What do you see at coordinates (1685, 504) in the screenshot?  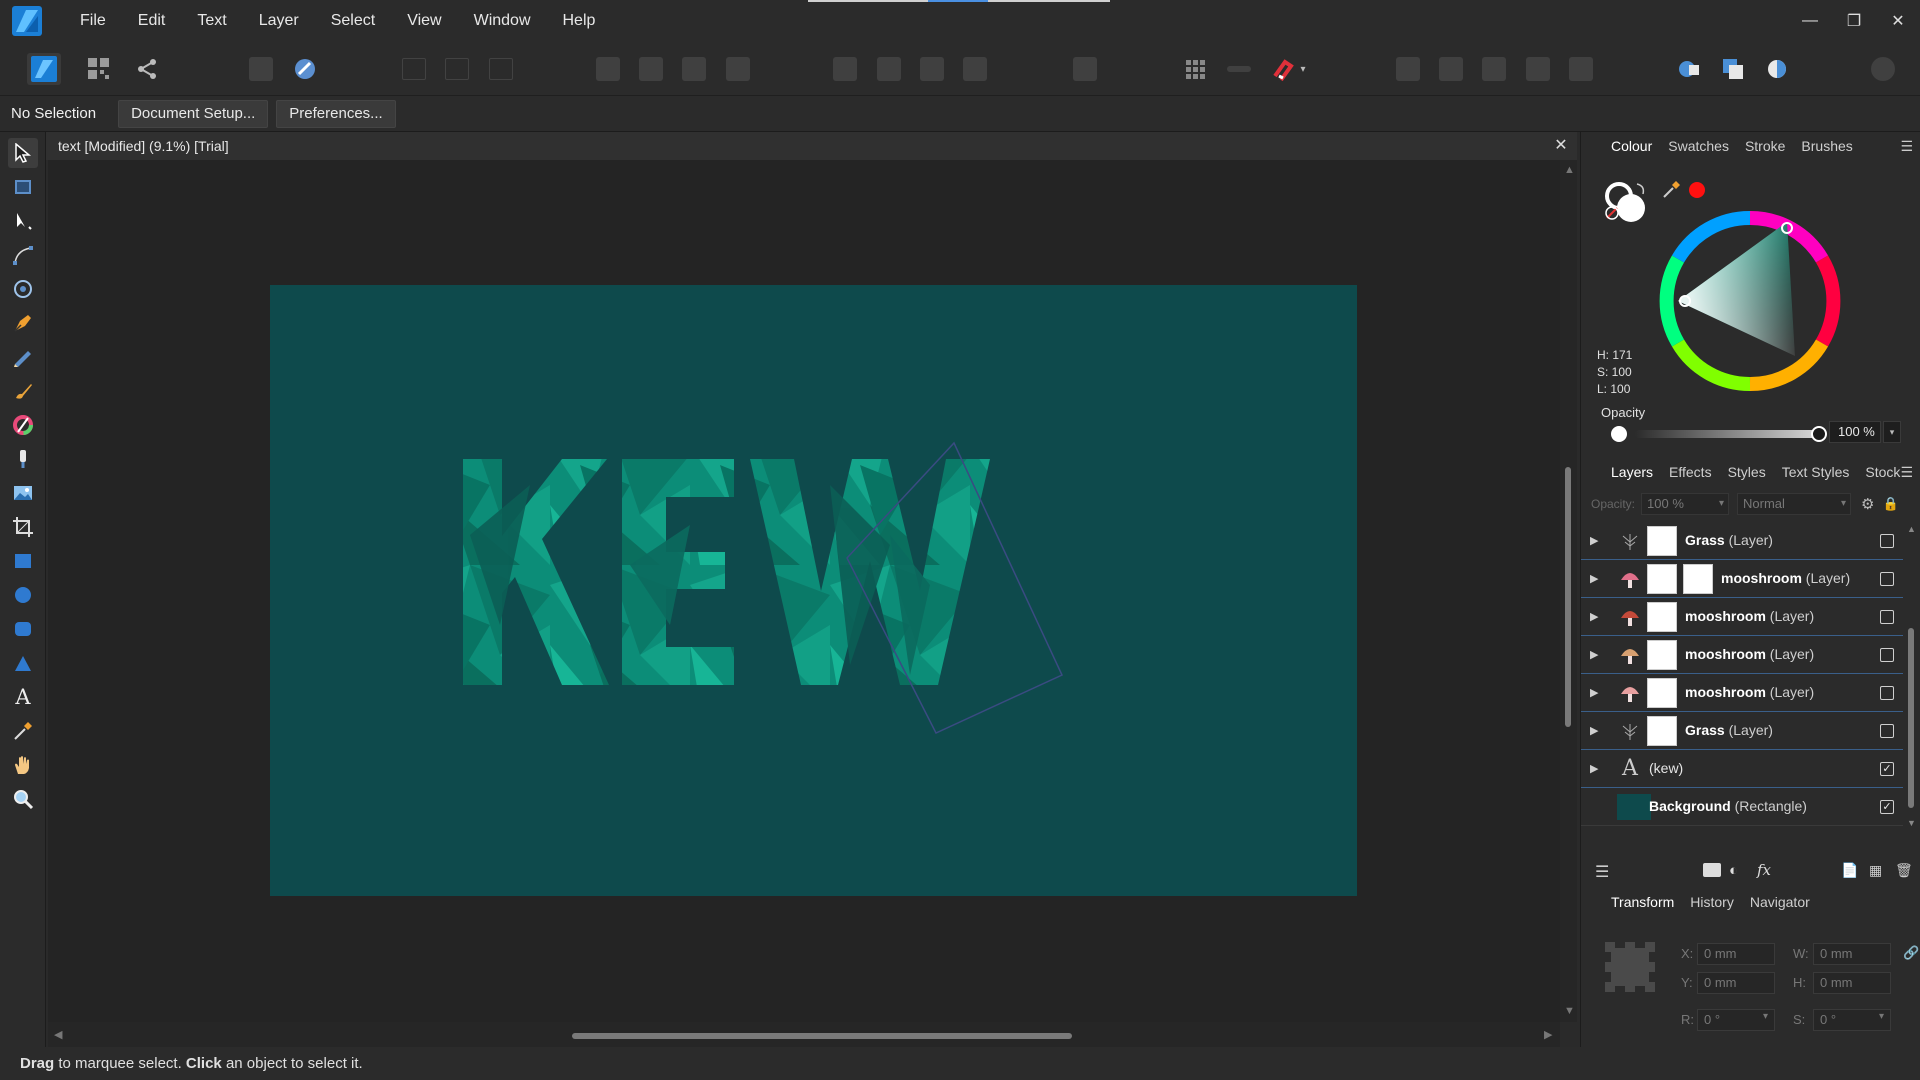 I see `layer-opacity-select: 100 %` at bounding box center [1685, 504].